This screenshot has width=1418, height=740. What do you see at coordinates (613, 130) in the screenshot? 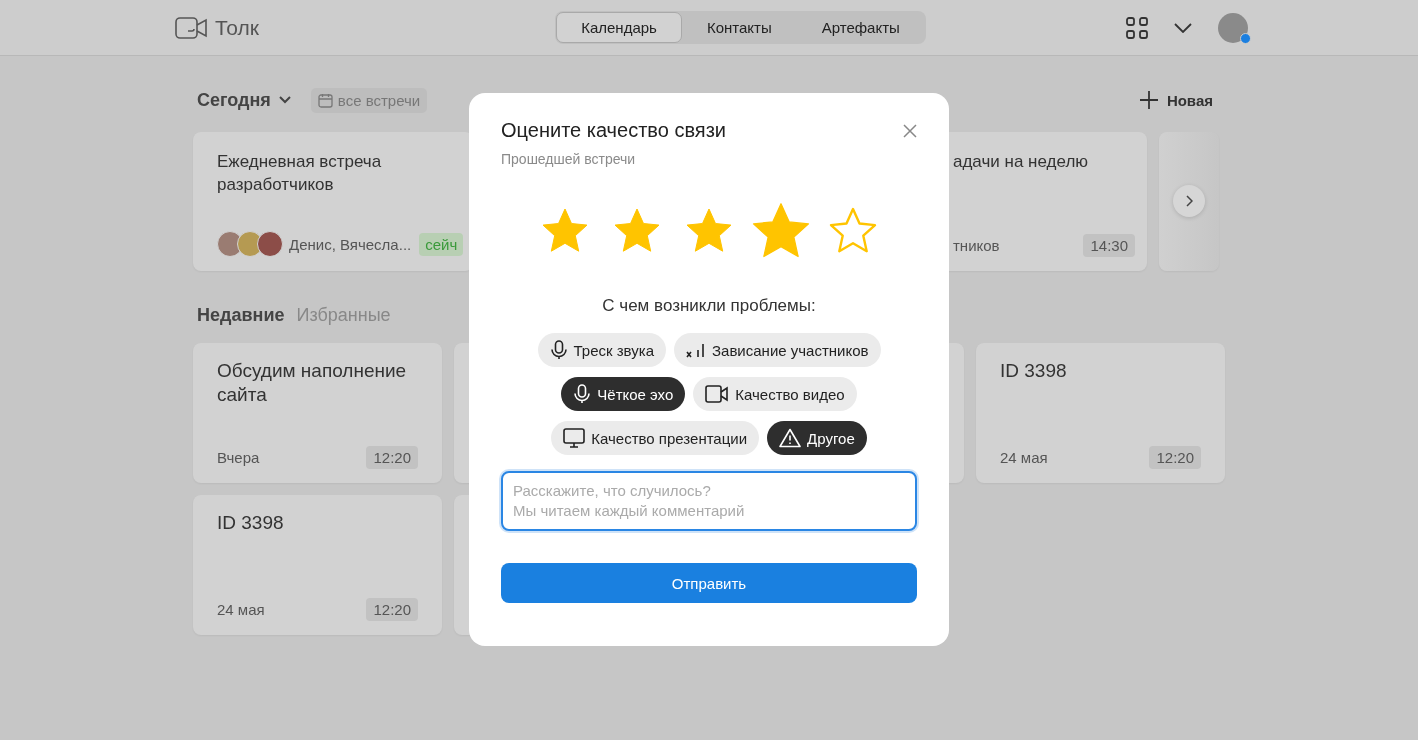
I see `dialog-title: Оцените качество связи` at bounding box center [613, 130].